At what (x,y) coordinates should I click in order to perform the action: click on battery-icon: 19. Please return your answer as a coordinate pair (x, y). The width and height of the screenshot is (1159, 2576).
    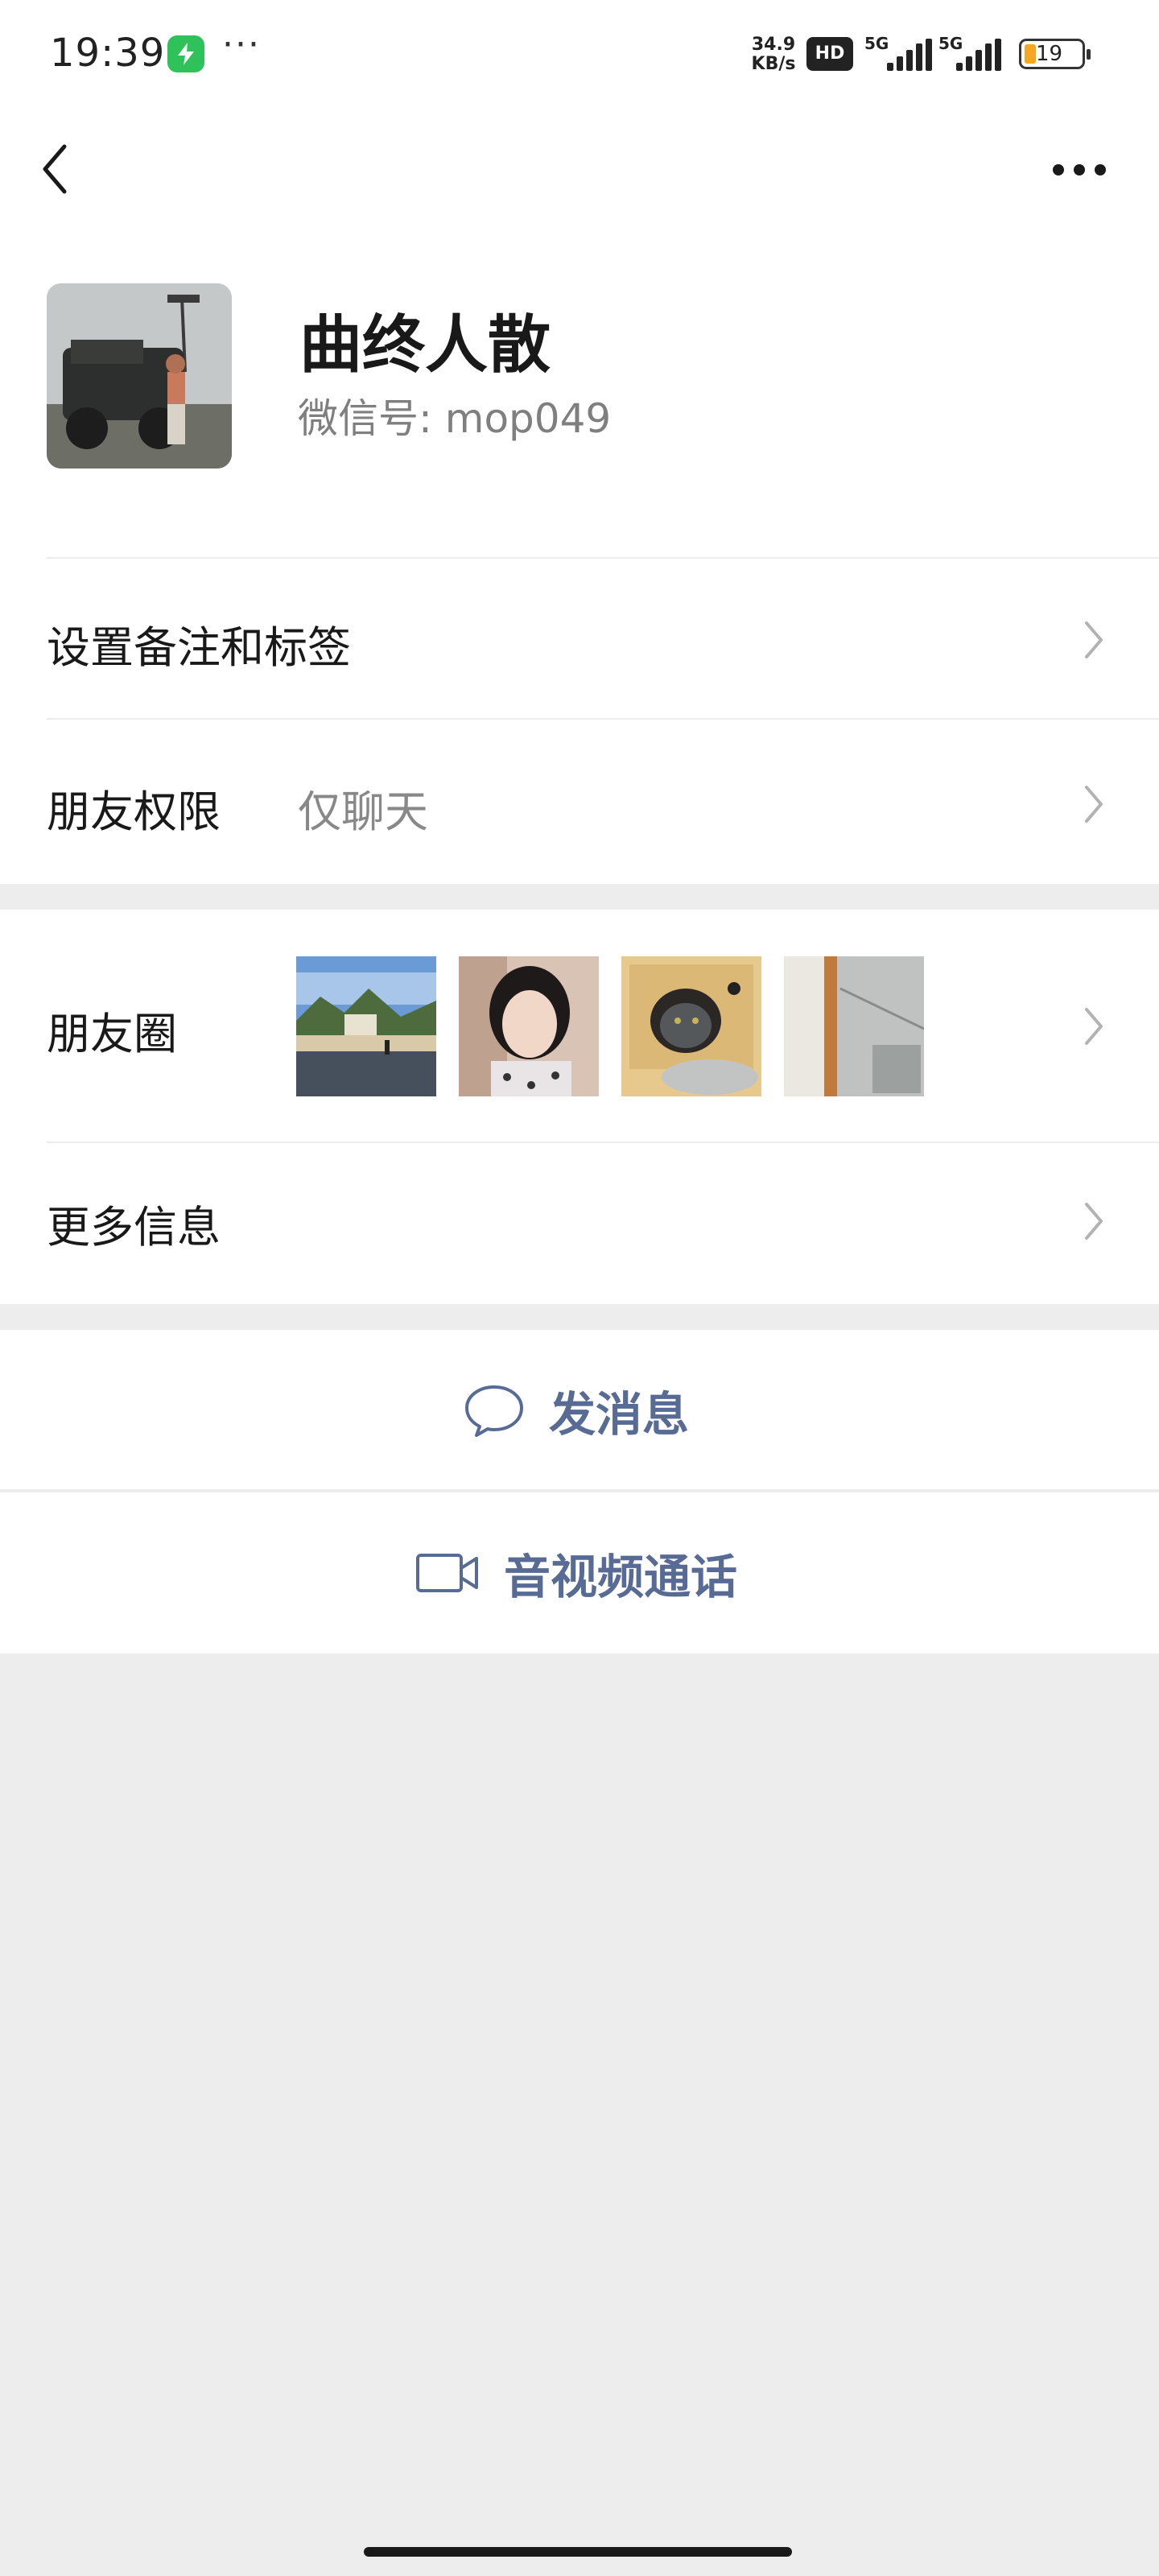
    Looking at the image, I should click on (1055, 54).